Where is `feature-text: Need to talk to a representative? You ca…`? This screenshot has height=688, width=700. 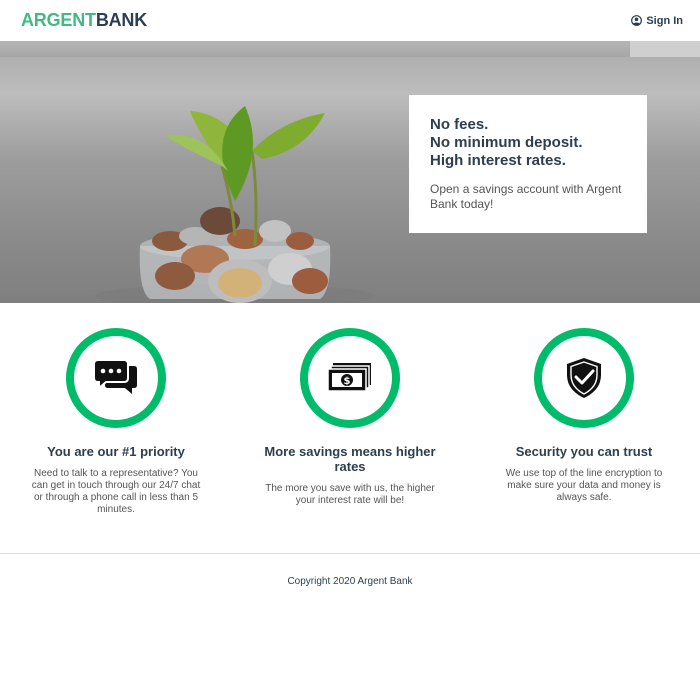 feature-text: Need to talk to a representative? You ca… is located at coordinates (116, 491).